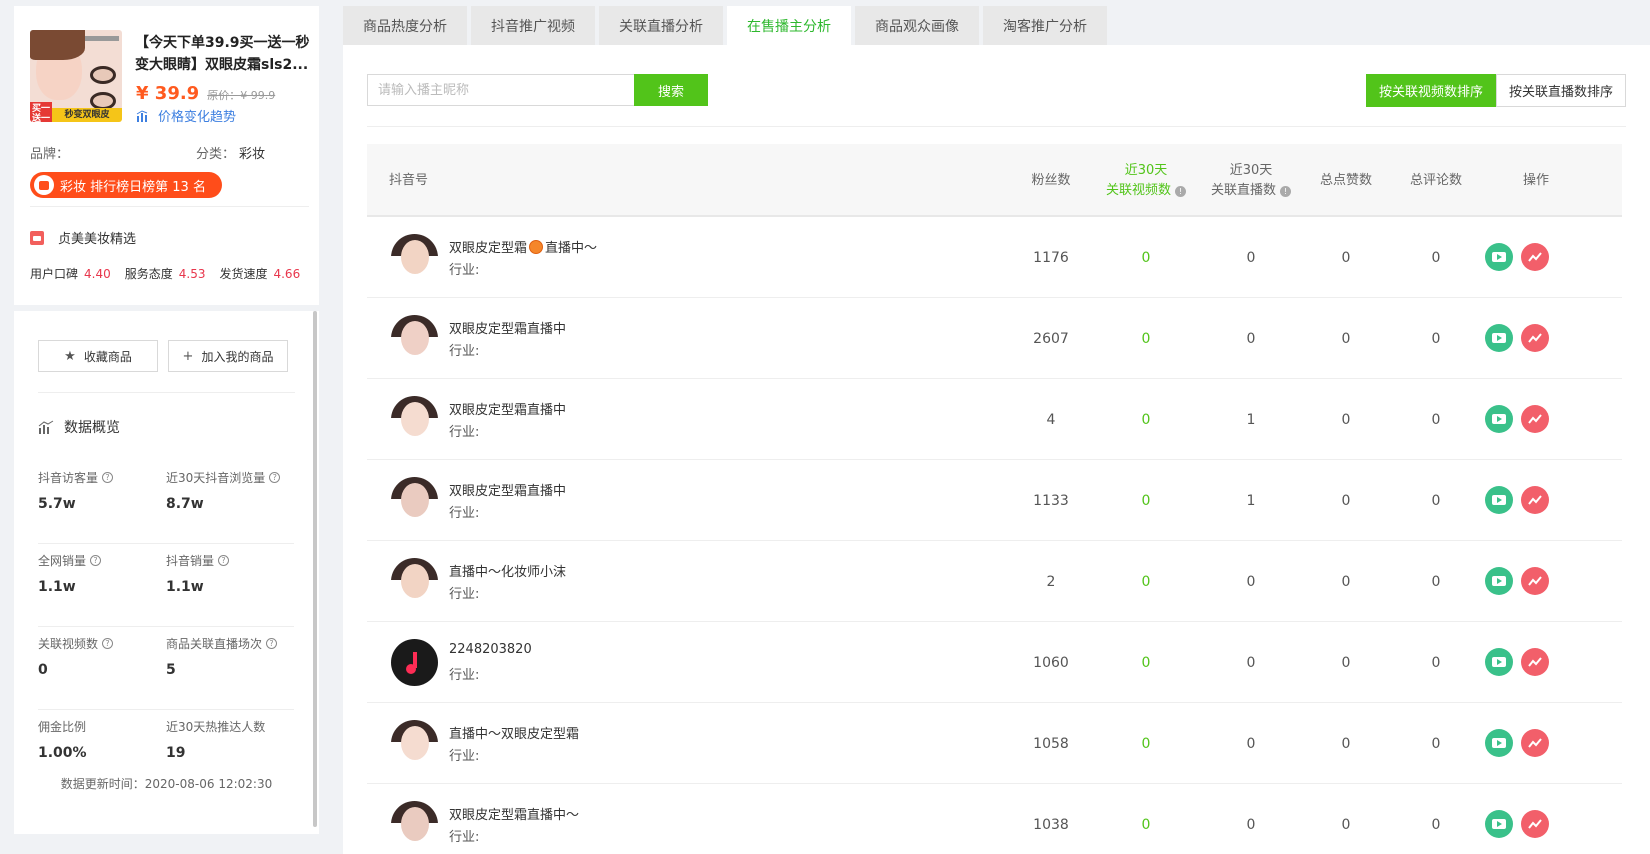  Describe the element at coordinates (1251, 419) in the screenshot. I see `cell-lives: 1` at that location.